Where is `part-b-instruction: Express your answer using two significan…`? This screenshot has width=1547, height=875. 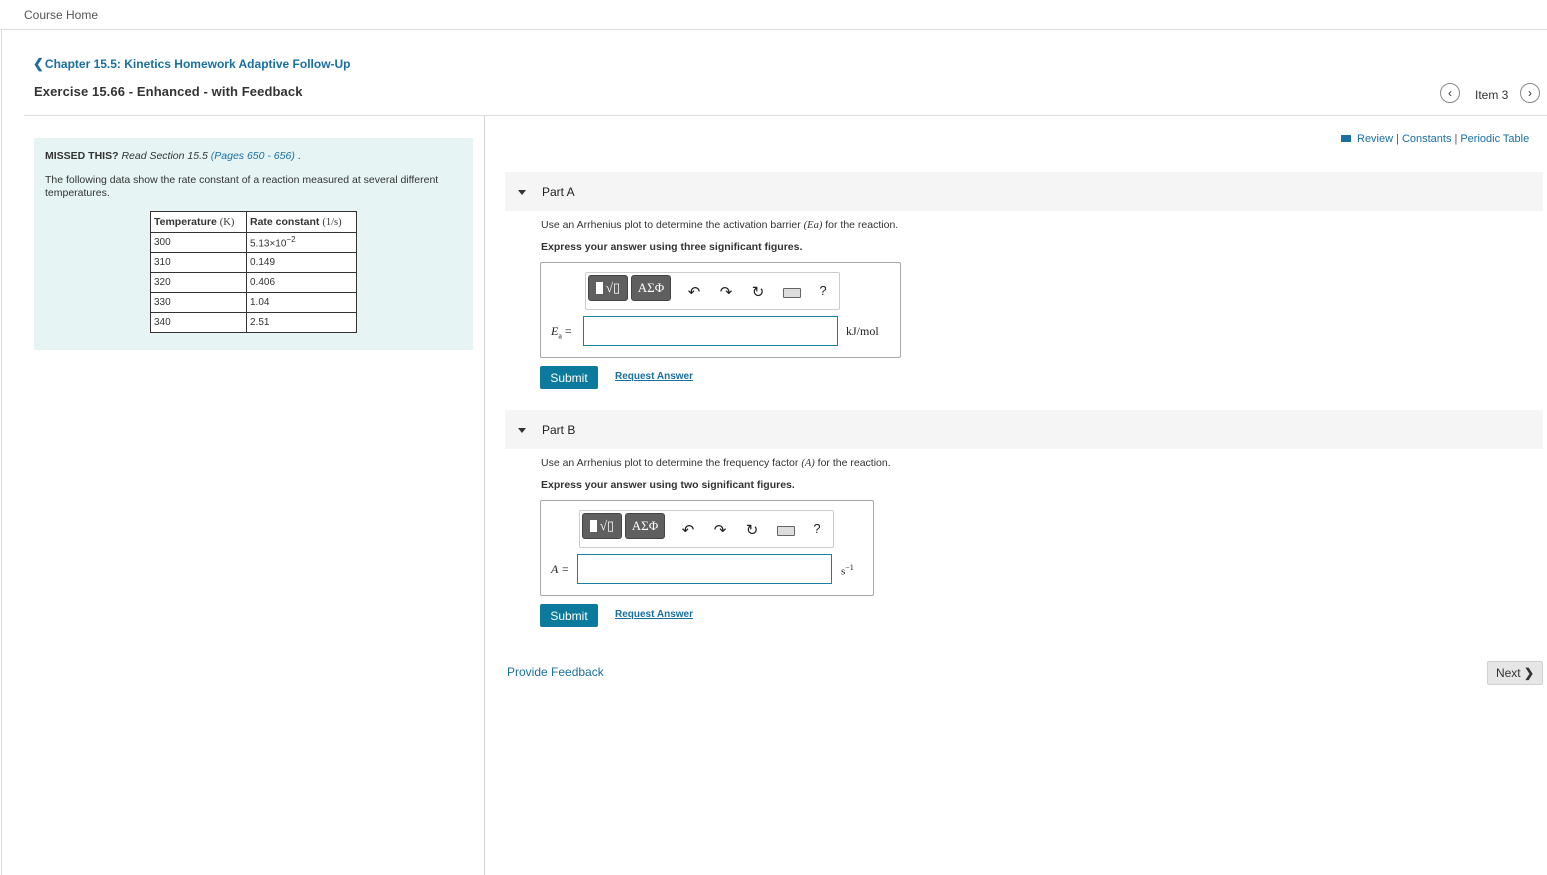 part-b-instruction: Express your answer using two significan… is located at coordinates (668, 485).